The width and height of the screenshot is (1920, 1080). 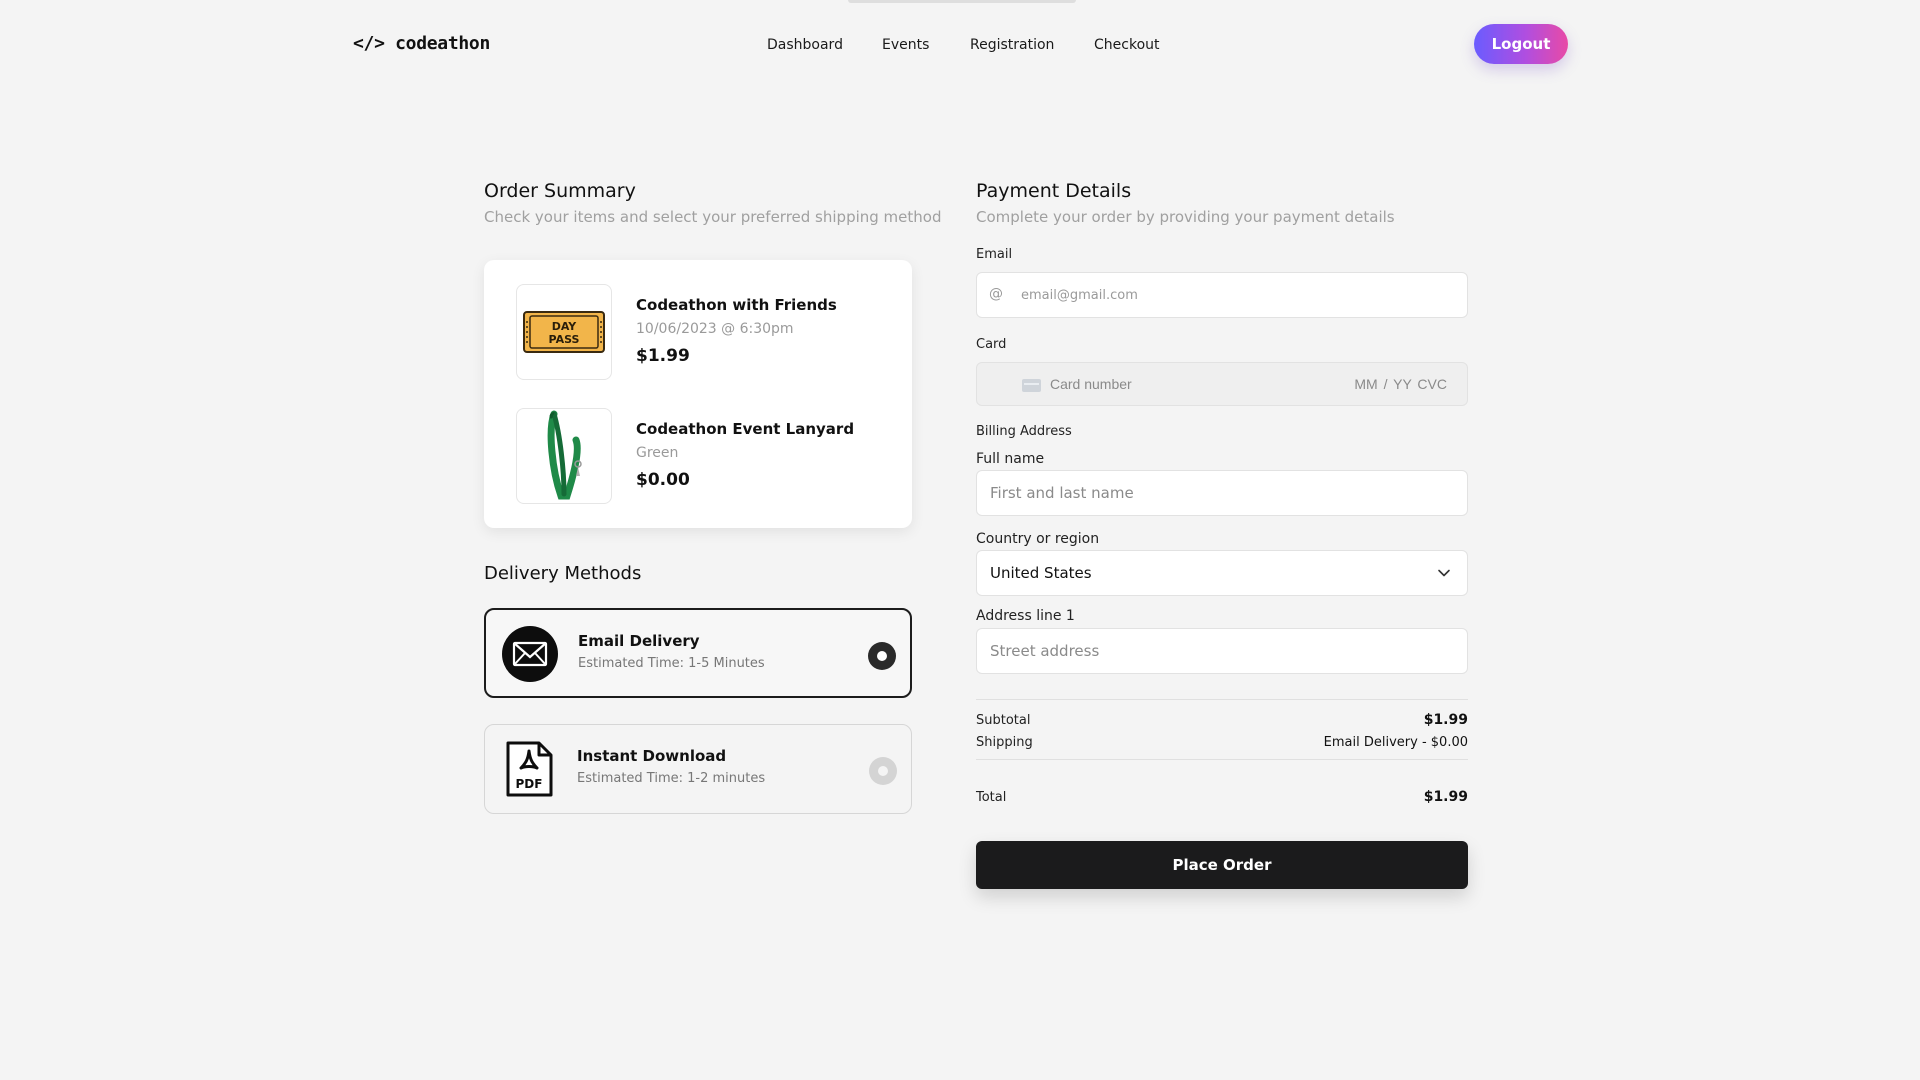 I want to click on card-expiry-cvc-placeholder: MM / YY CVC, so click(x=1400, y=384).